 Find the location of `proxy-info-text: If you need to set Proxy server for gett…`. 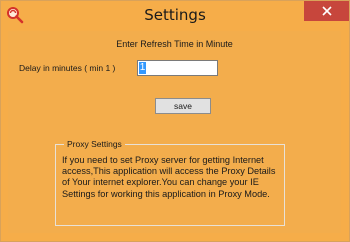

proxy-info-text: If you need to set Proxy server for gett… is located at coordinates (169, 177).